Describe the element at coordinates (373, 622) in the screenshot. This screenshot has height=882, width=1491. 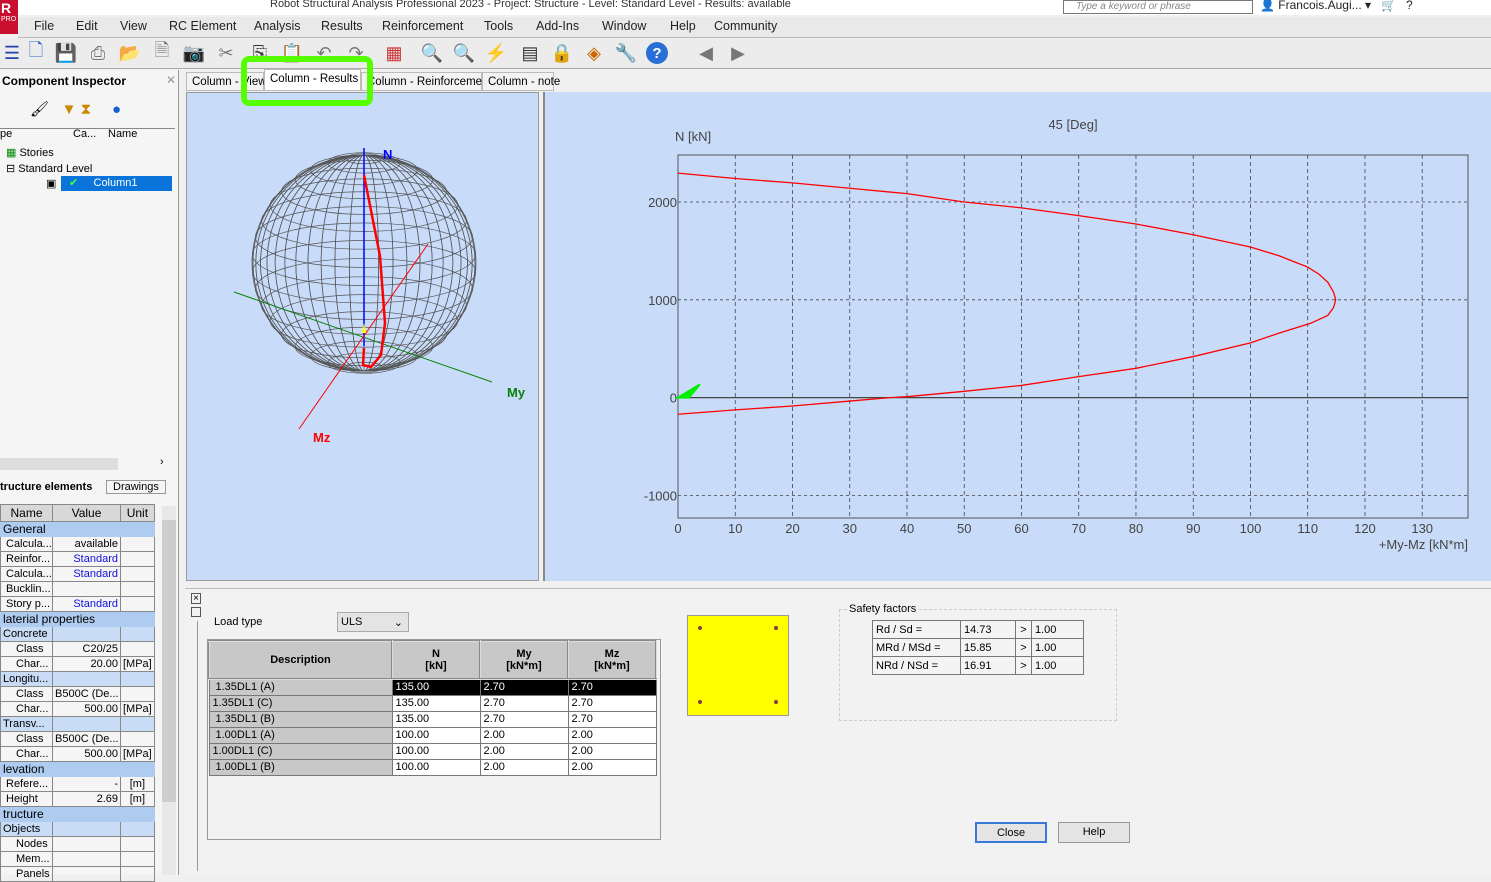
I see `load-type-select: ULS ⌄` at that location.